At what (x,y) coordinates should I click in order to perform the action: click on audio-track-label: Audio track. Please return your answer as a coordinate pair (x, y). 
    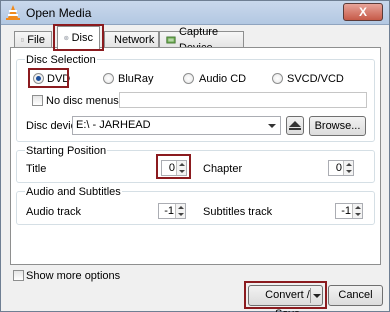
    Looking at the image, I should click on (54, 212).